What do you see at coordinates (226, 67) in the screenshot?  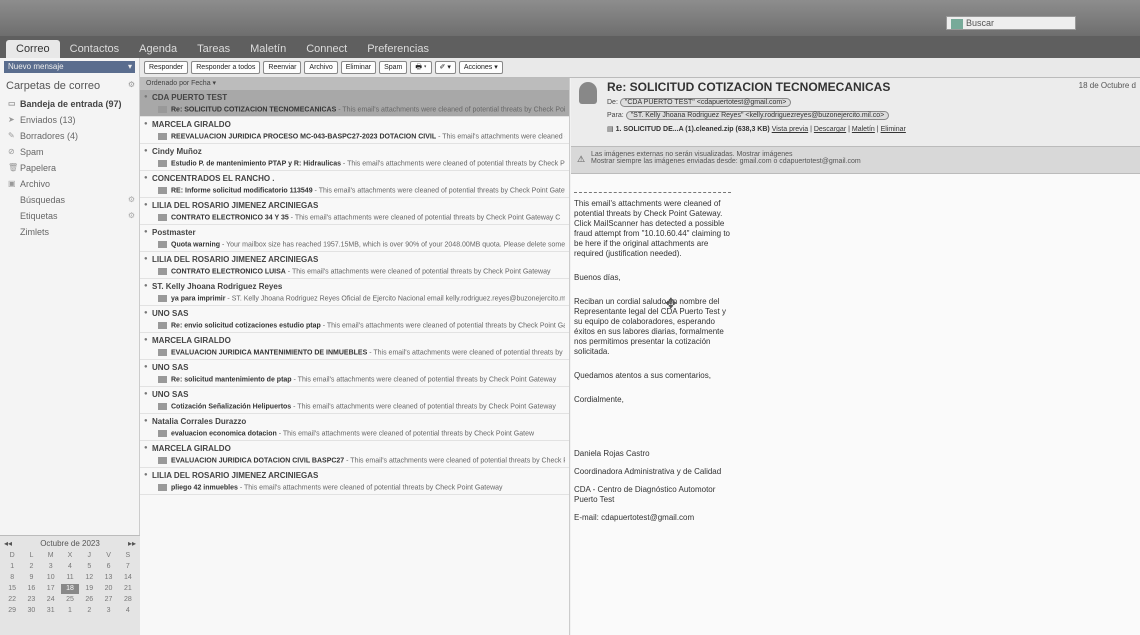 I see `reply-all-button: Responder a todos` at bounding box center [226, 67].